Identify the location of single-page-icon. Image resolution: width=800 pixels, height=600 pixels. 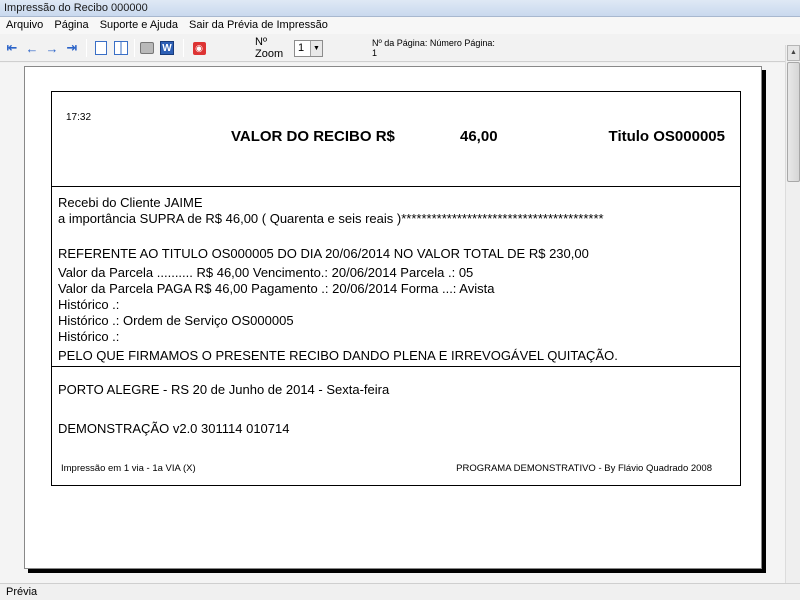
(101, 48).